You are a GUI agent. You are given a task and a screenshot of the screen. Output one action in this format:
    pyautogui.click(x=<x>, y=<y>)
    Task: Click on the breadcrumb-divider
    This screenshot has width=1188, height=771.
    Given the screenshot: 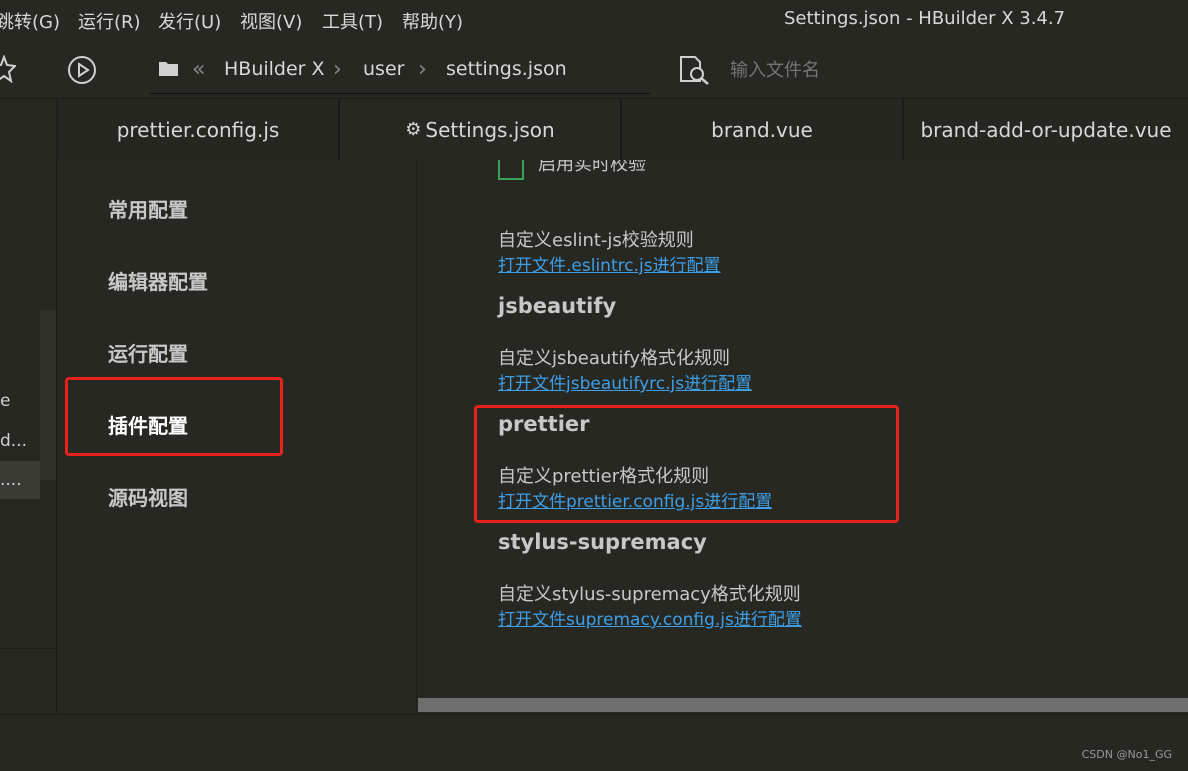 What is the action you would take?
    pyautogui.click(x=400, y=93)
    